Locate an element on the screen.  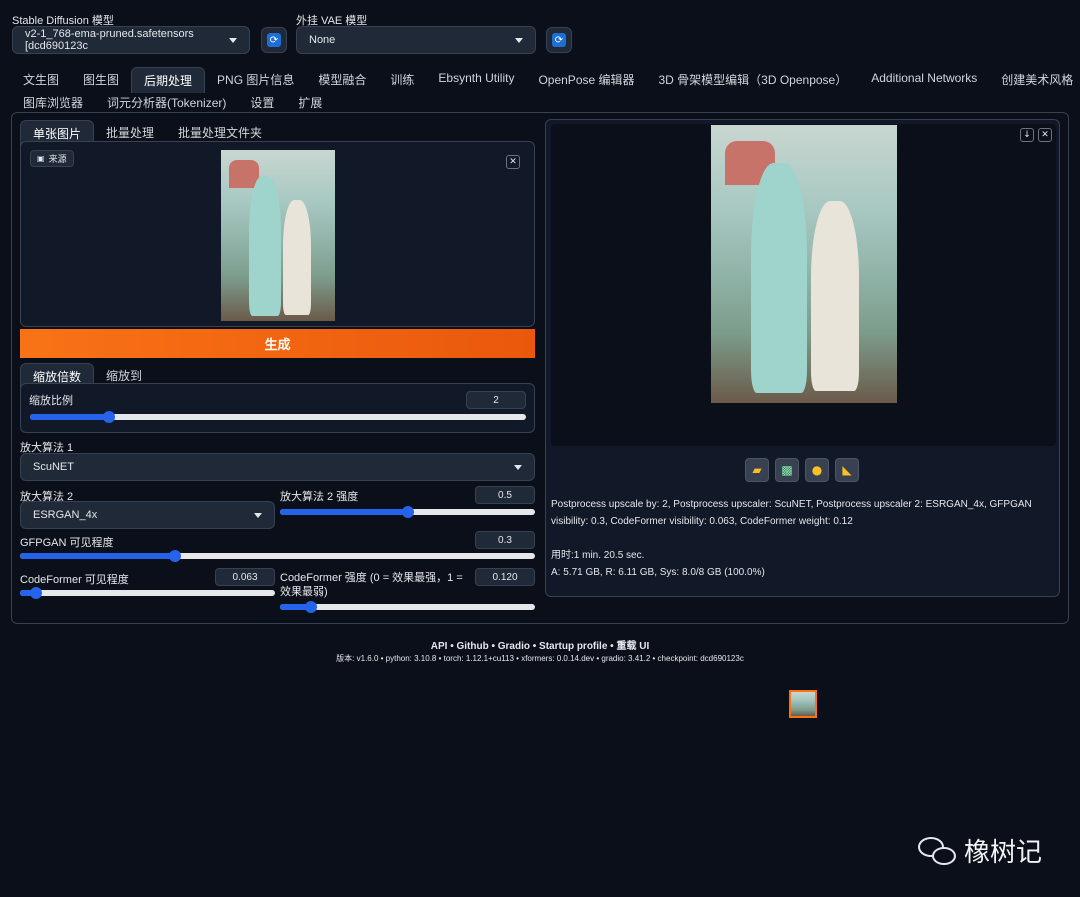
source-photo is located at coordinates (278, 235).